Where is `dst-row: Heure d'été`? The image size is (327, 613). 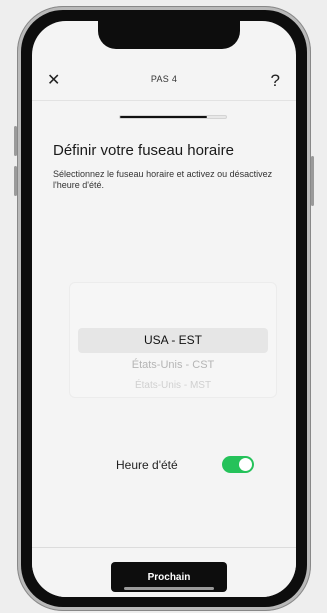
dst-row: Heure d'été is located at coordinates (164, 465).